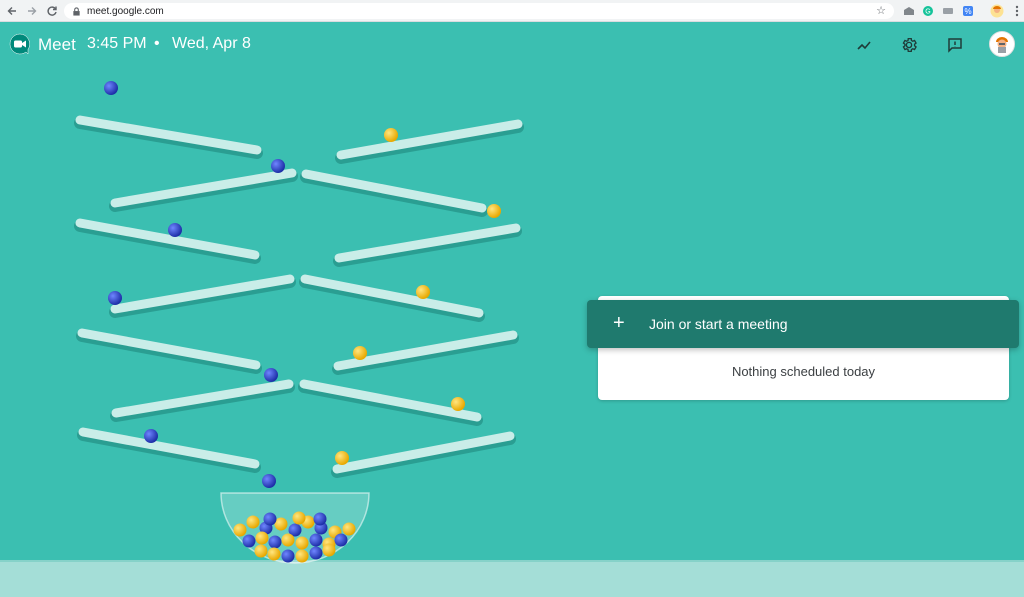 This screenshot has height=597, width=1024. I want to click on lock-icon, so click(76, 11).